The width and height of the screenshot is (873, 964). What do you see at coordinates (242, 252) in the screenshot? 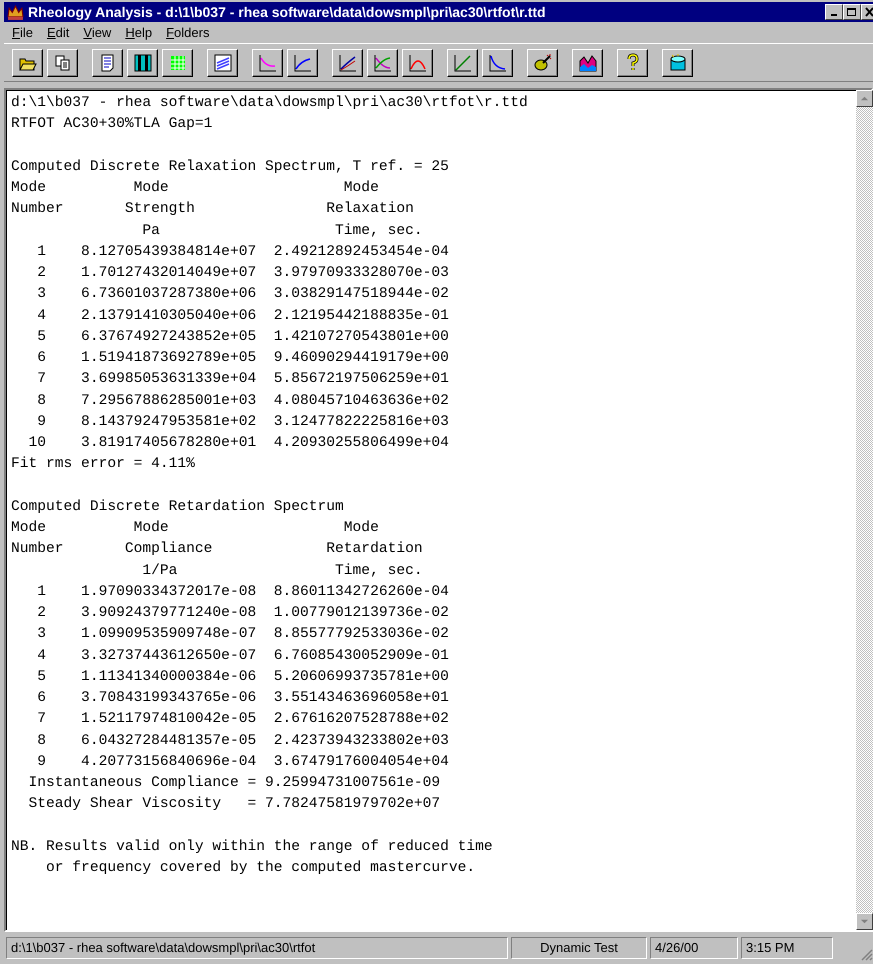
I see `text-line: 1 8.12705439384814e+07 2.49212892453454e-04` at bounding box center [242, 252].